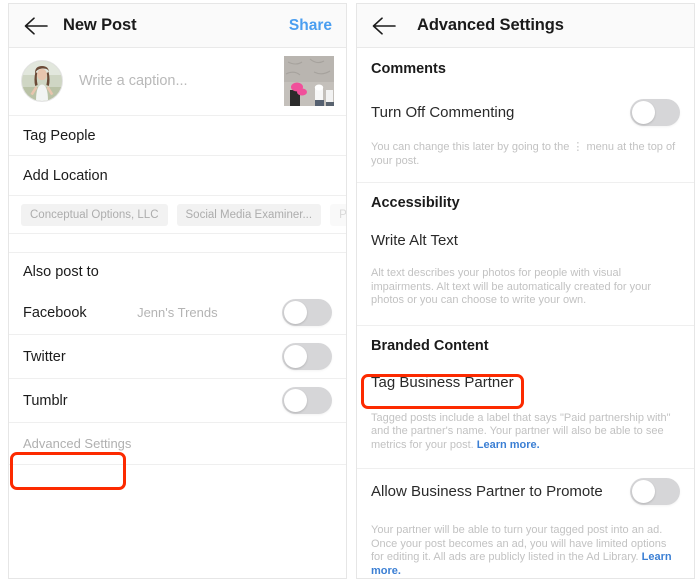  I want to click on service-label-twitter: Twitter, so click(44, 356).